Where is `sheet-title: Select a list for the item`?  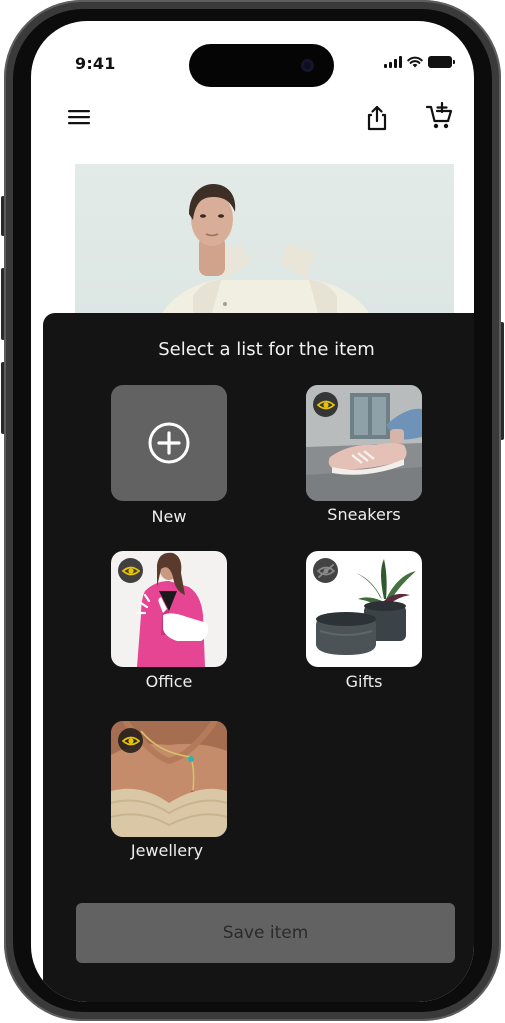
sheet-title: Select a list for the item is located at coordinates (266, 349).